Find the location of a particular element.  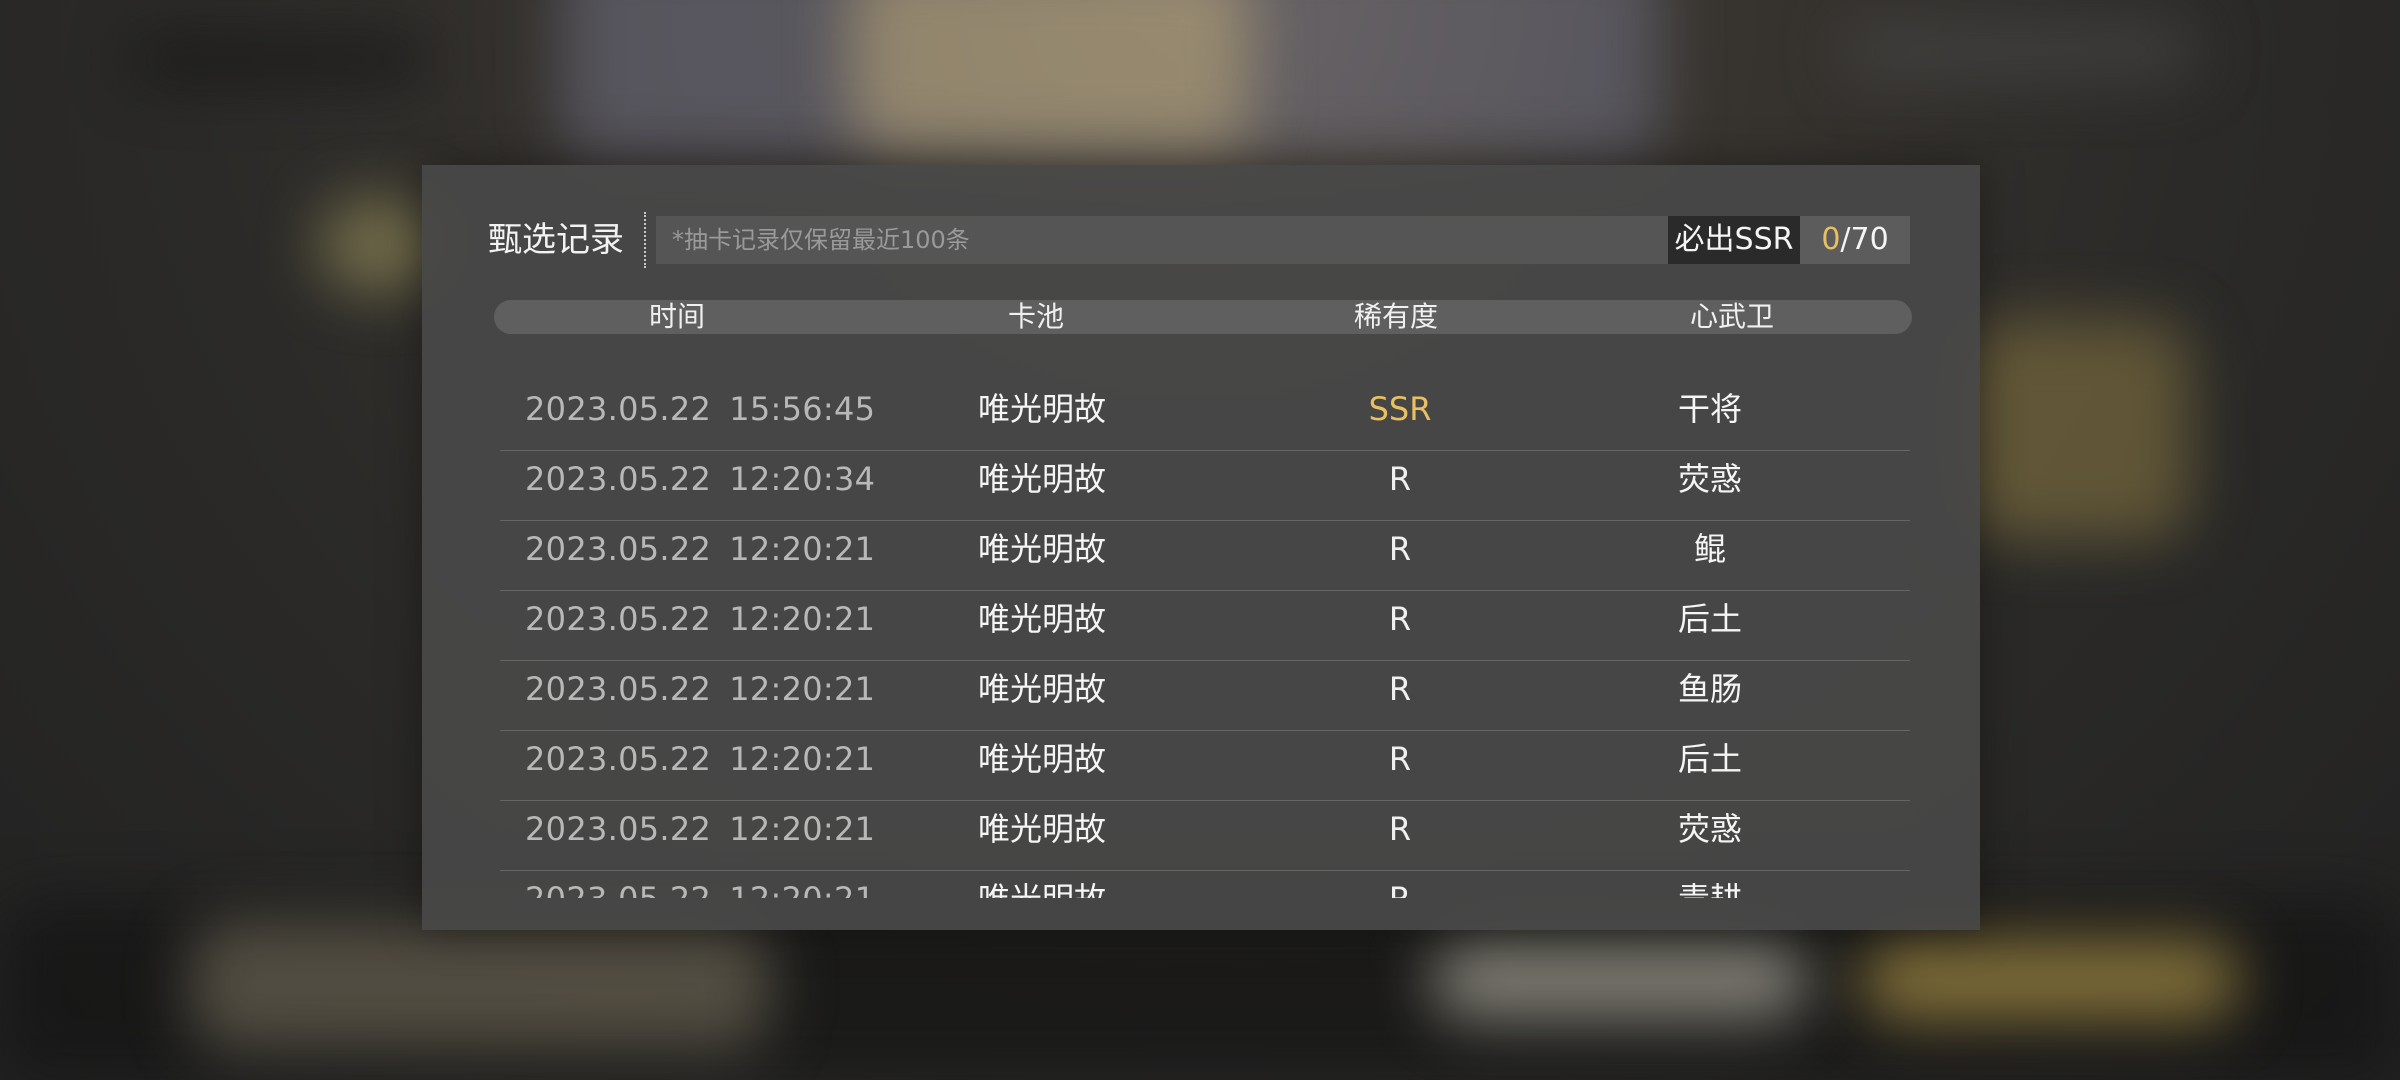

dialog-title: 甄选记录 is located at coordinates (556, 240).